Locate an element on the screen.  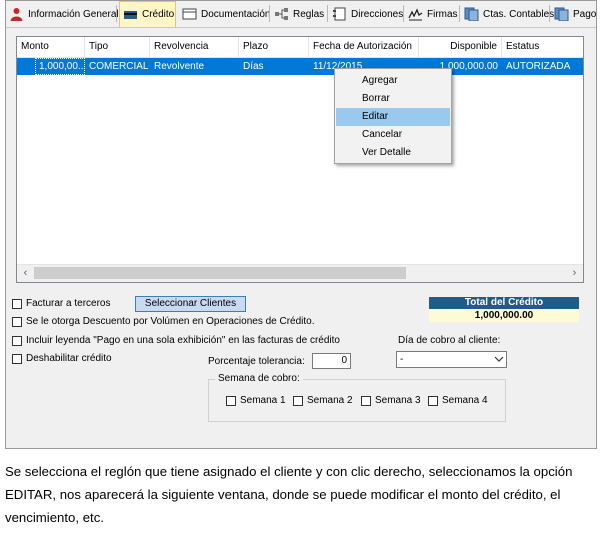
tab-credito: Crédito is located at coordinates (147, 14).